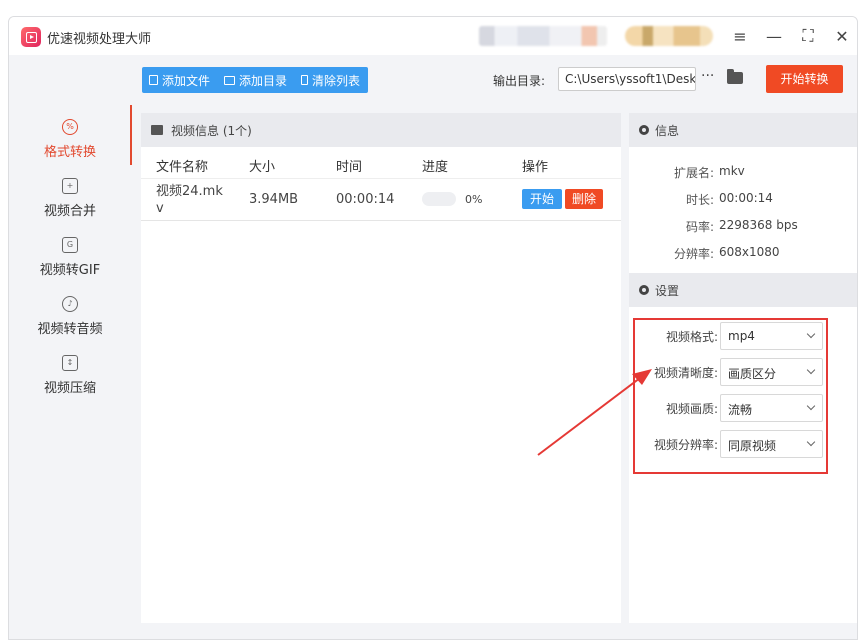 This screenshot has height=640, width=866. I want to click on file-actions-group: 添加文件 添加目录 清除列表, so click(255, 80).